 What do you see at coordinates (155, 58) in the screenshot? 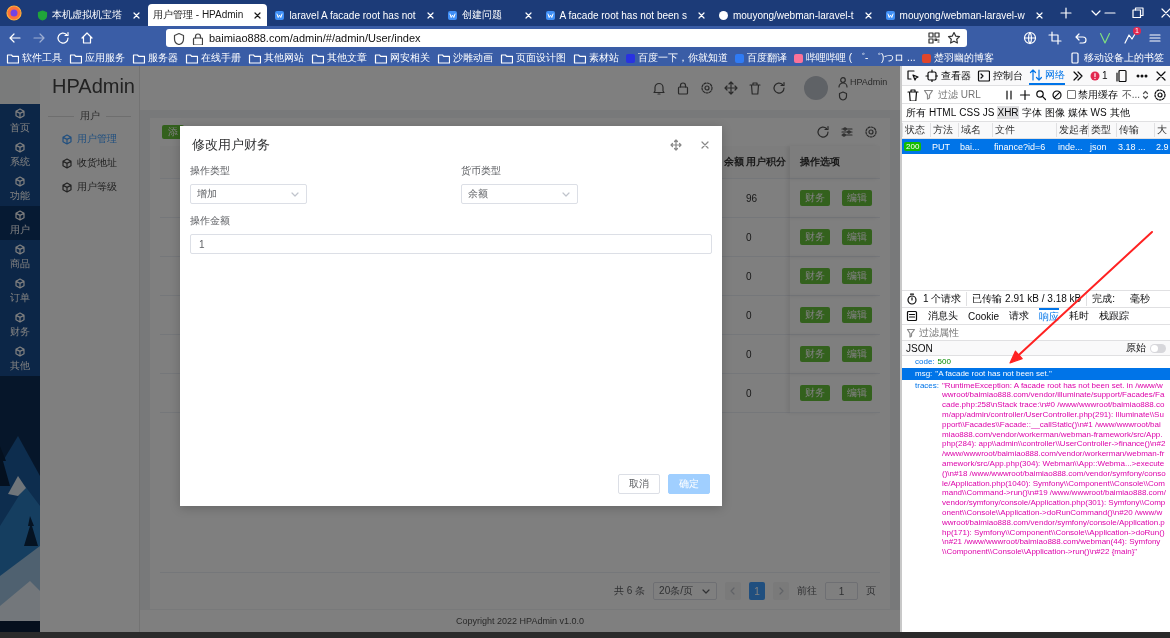
I see `bookmark: 服务器` at bounding box center [155, 58].